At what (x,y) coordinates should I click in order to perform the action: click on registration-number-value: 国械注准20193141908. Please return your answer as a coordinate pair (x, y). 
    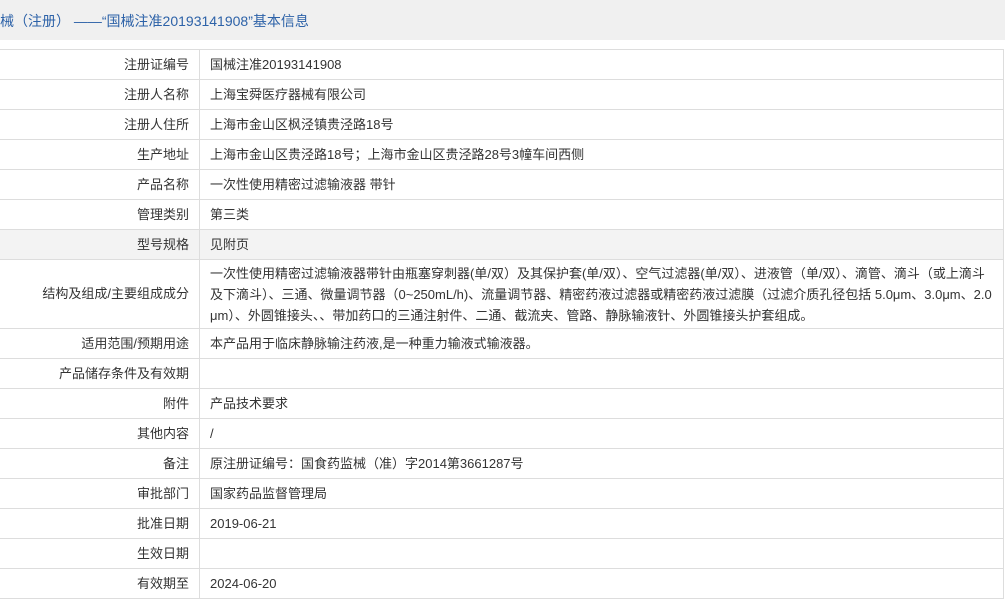
    Looking at the image, I should click on (276, 64).